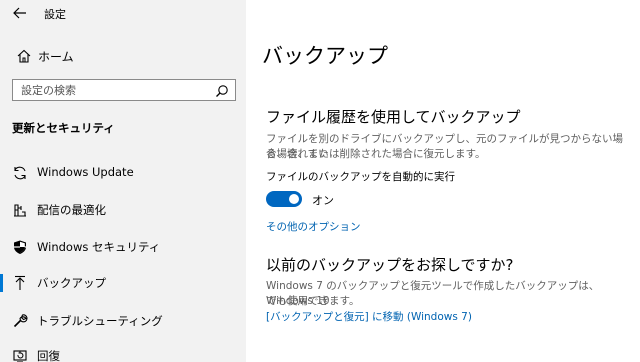 The image size is (640, 362). Describe the element at coordinates (294, 199) in the screenshot. I see `toggle-knob` at that location.